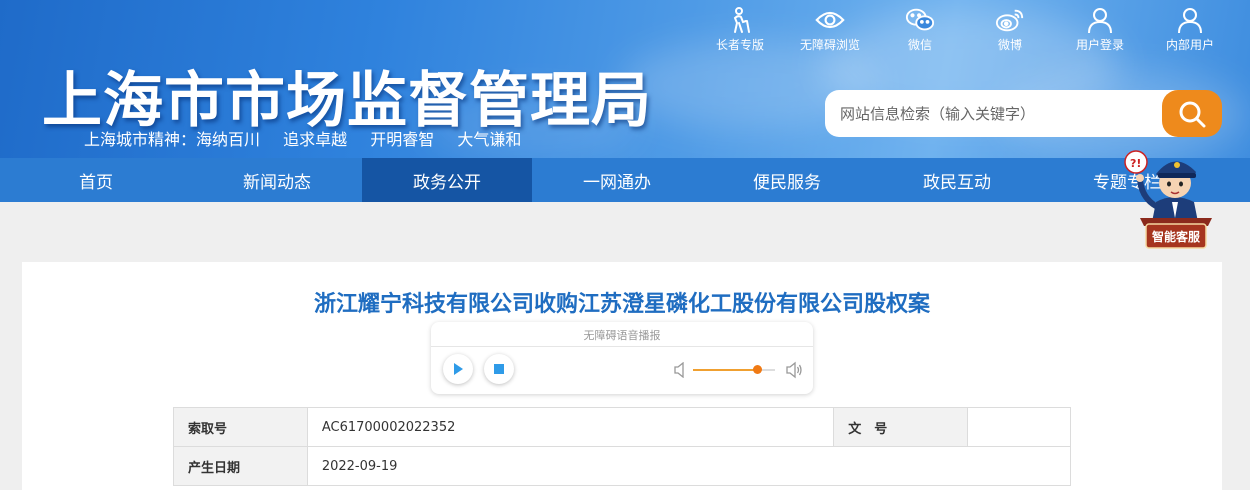  What do you see at coordinates (277, 180) in the screenshot?
I see `nav-item-news: 新闻动态` at bounding box center [277, 180].